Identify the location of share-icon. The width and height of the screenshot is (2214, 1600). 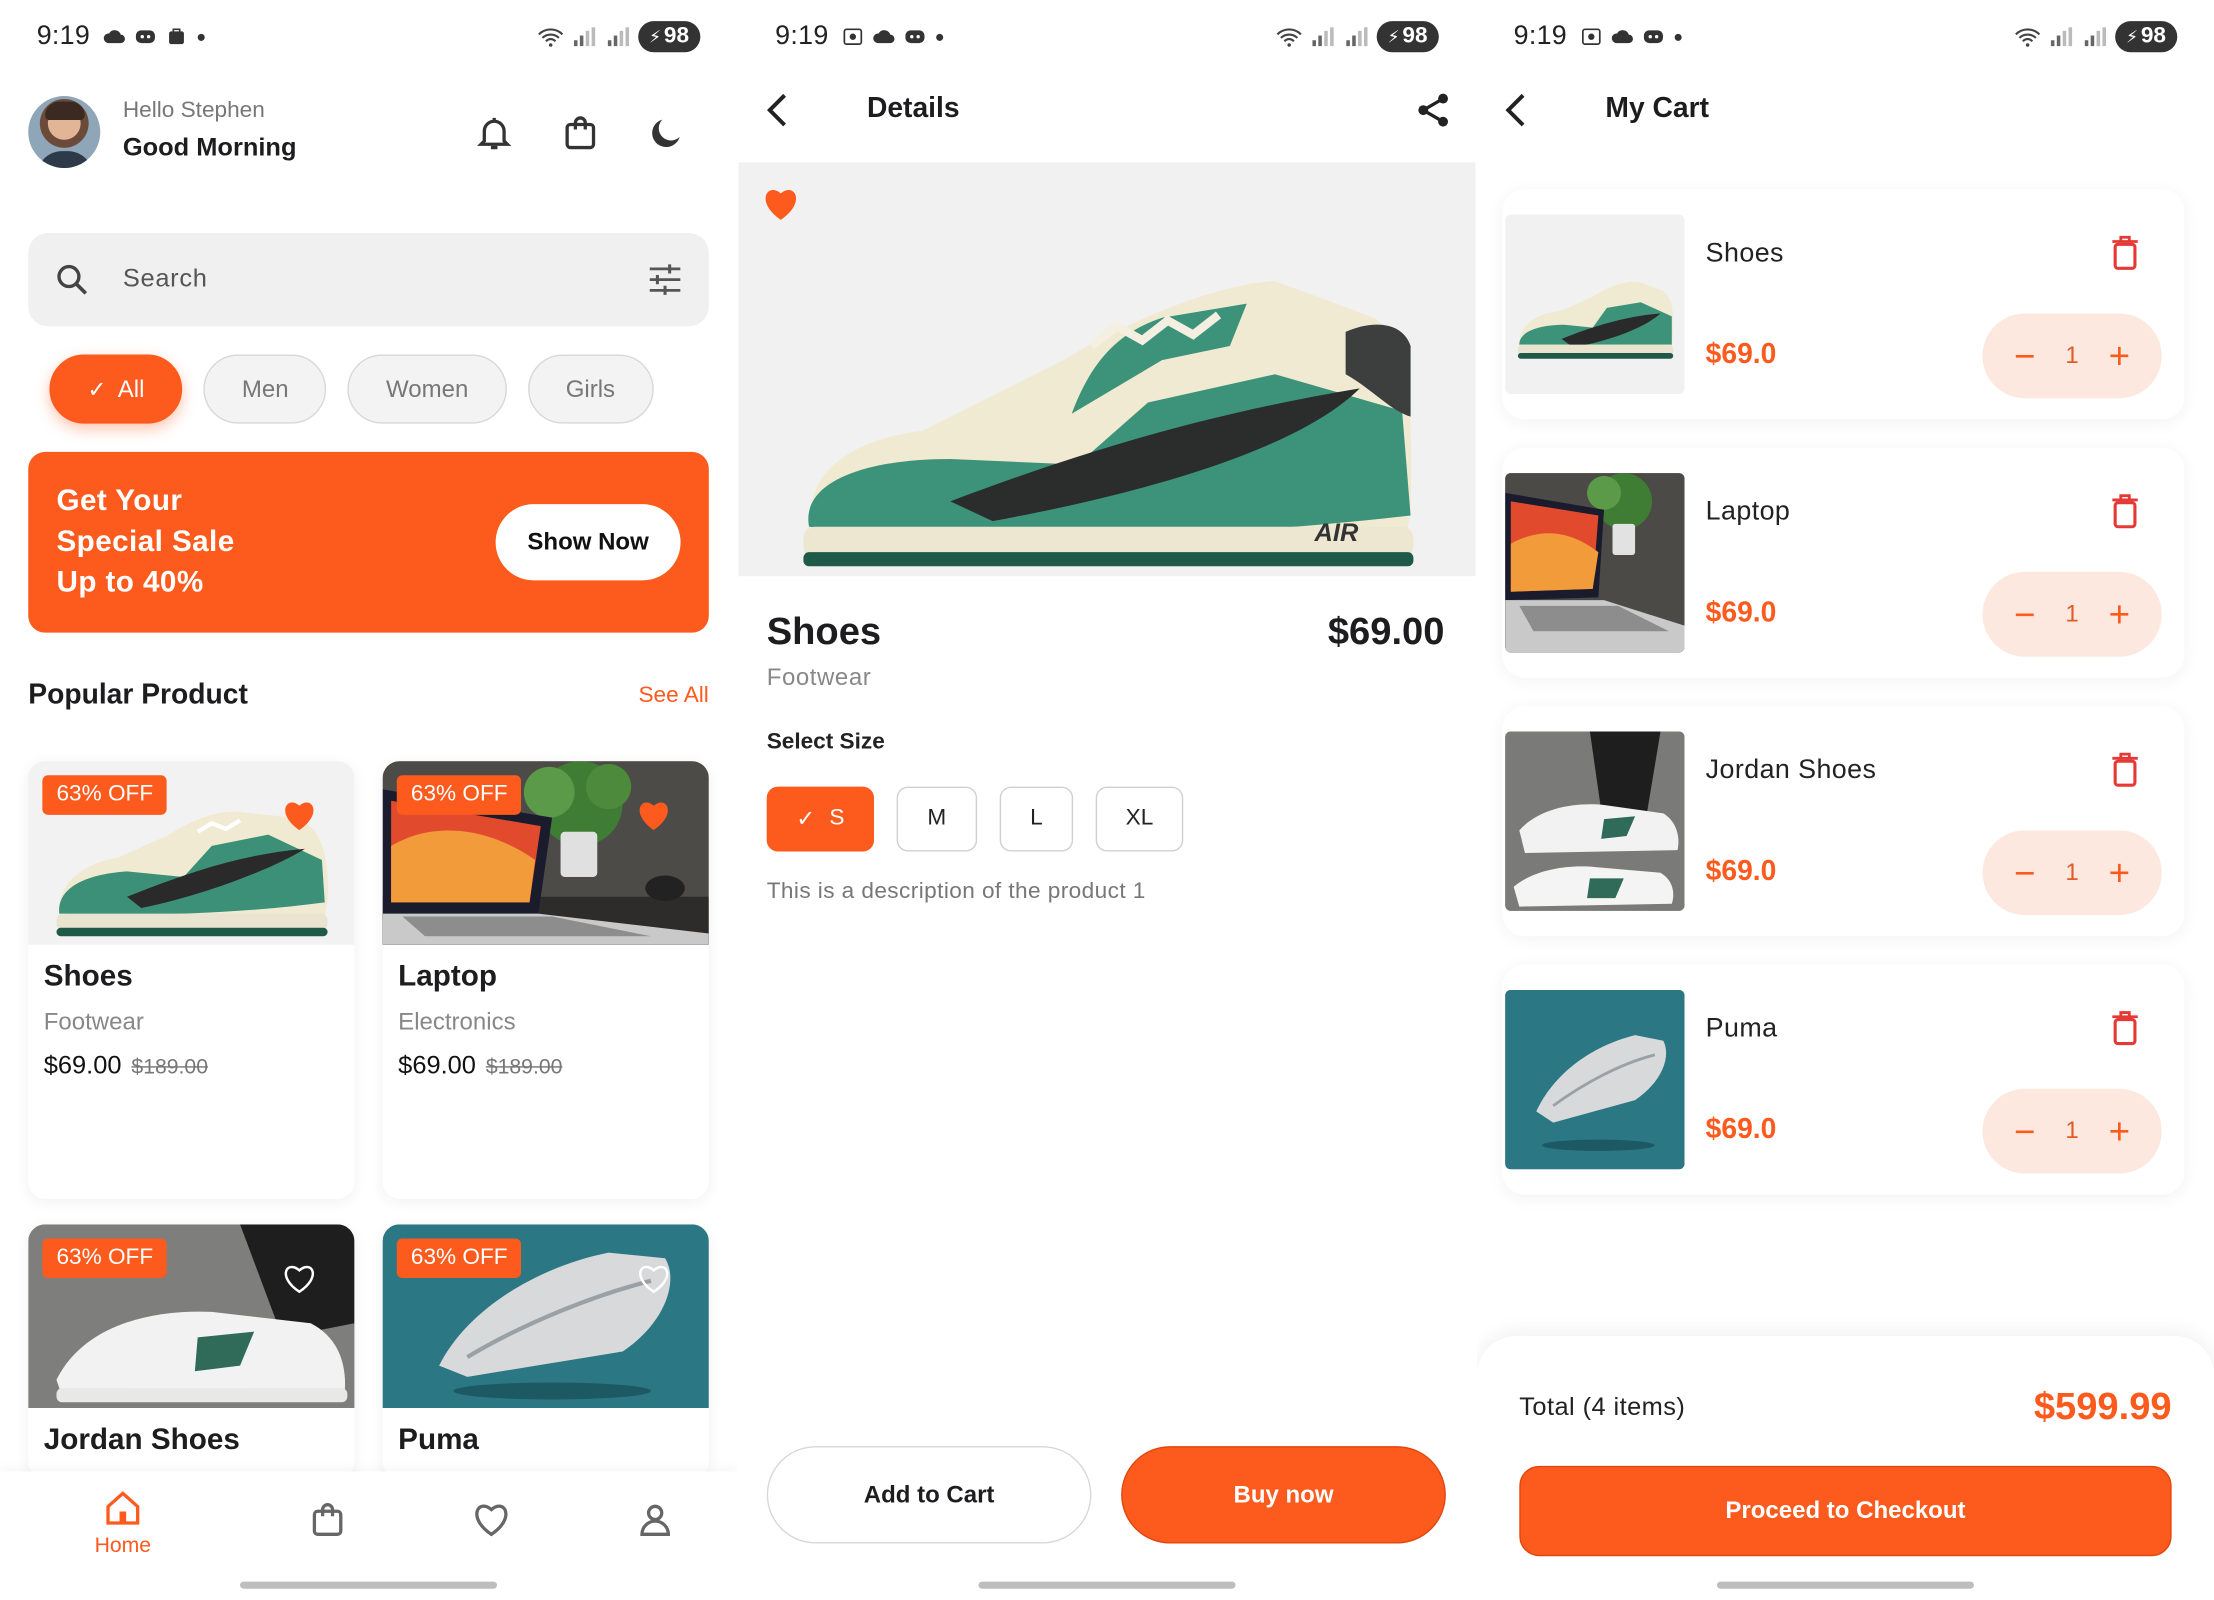
(1433, 110).